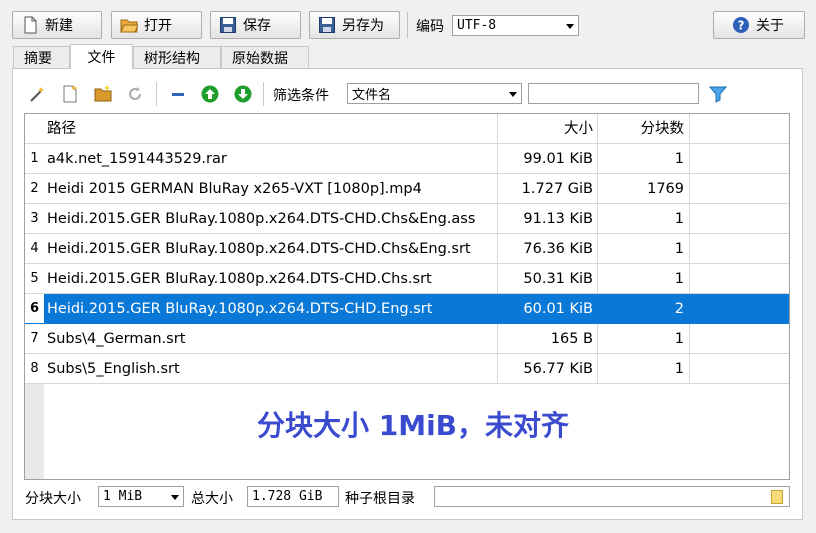  Describe the element at coordinates (271, 369) in the screenshot. I see `cell-path: Subs\5_English.srt` at that location.